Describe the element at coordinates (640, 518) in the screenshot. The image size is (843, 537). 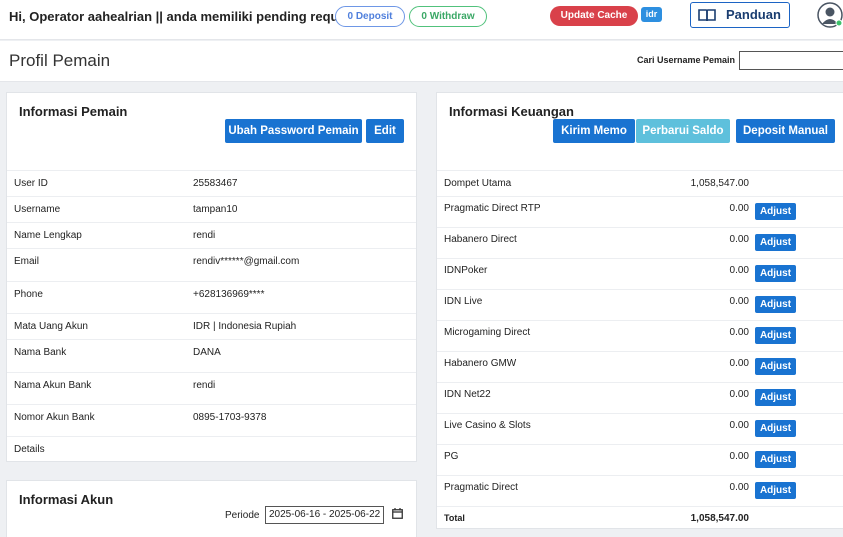
I see `total-row: Total 1,058,547.00` at that location.